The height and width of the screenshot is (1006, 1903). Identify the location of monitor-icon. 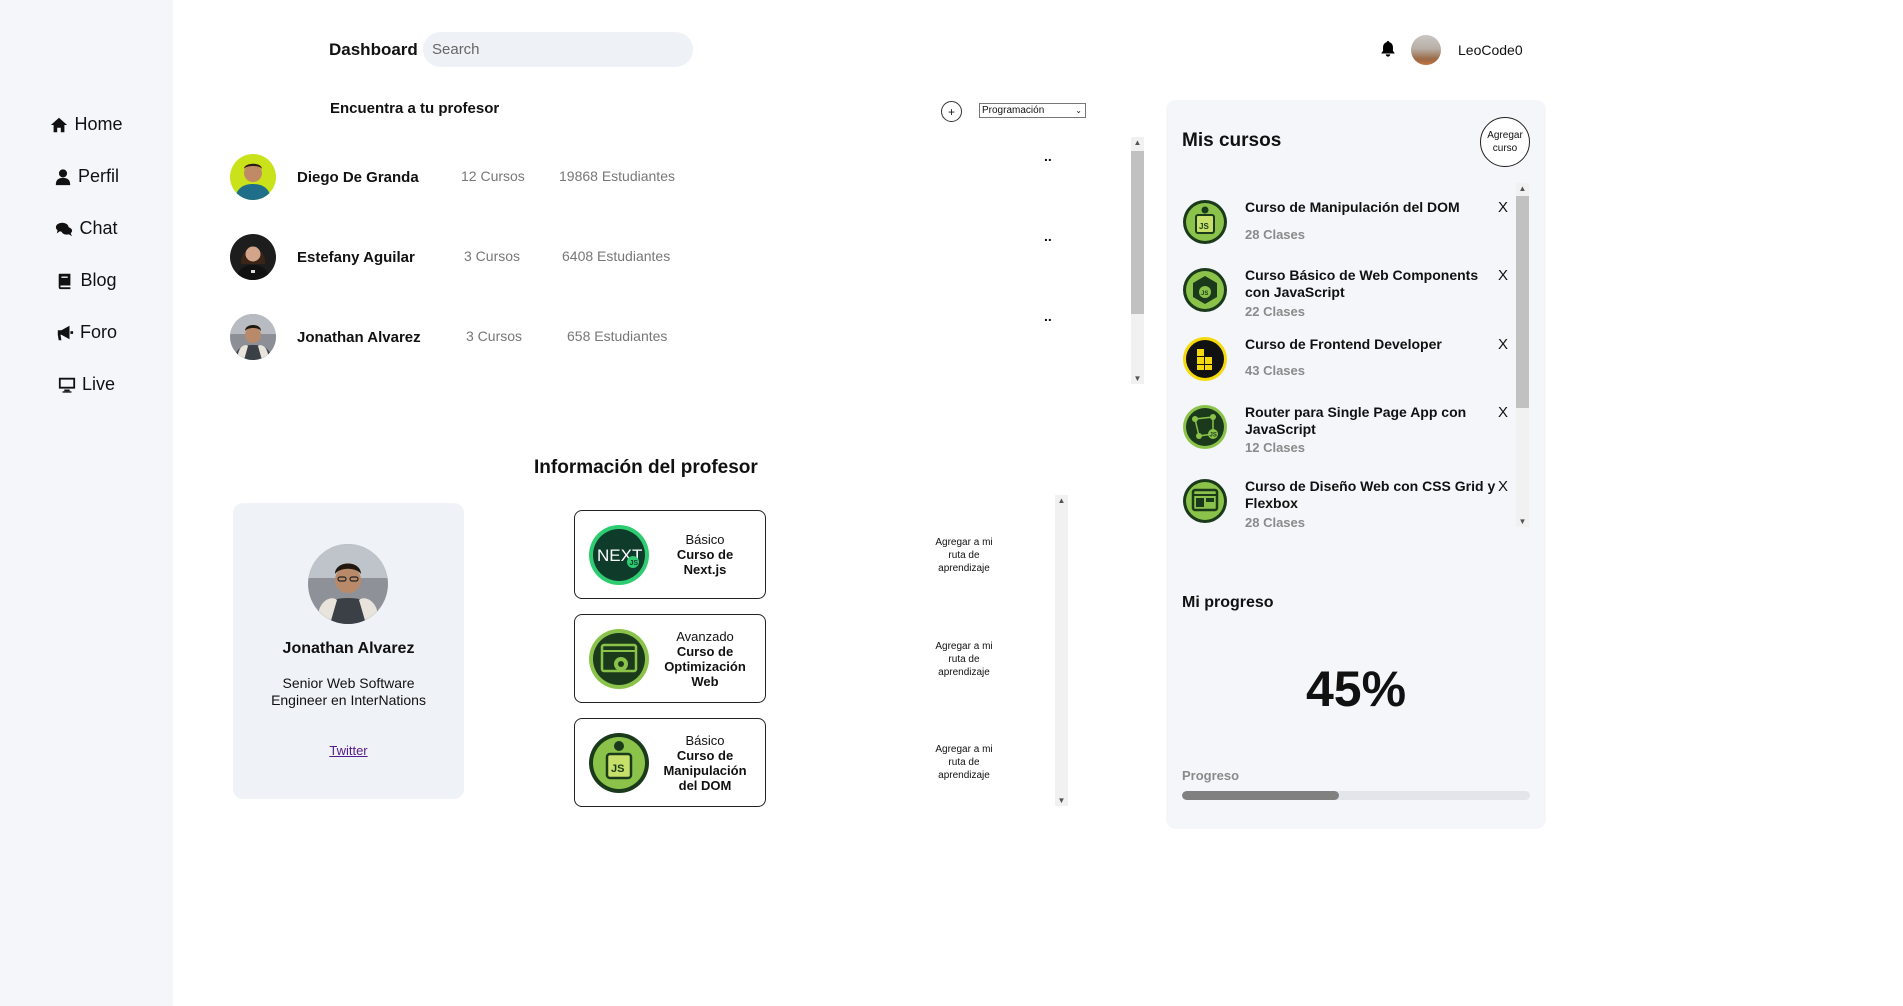
(67, 385).